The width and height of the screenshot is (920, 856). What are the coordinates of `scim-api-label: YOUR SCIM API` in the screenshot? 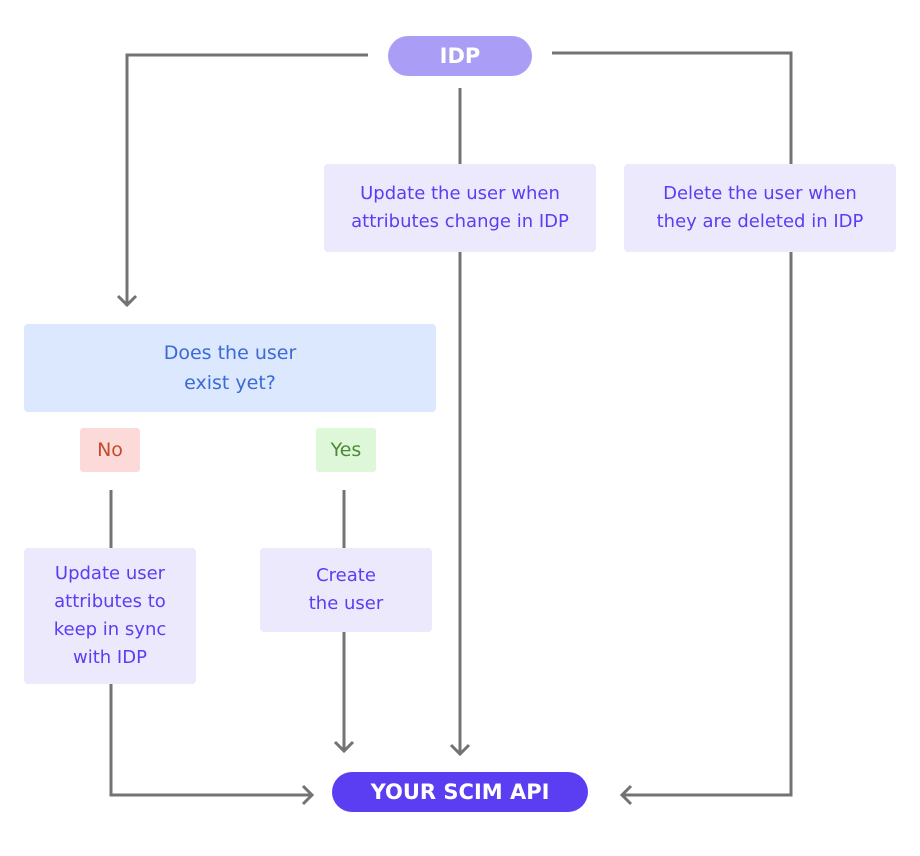 It's located at (460, 792).